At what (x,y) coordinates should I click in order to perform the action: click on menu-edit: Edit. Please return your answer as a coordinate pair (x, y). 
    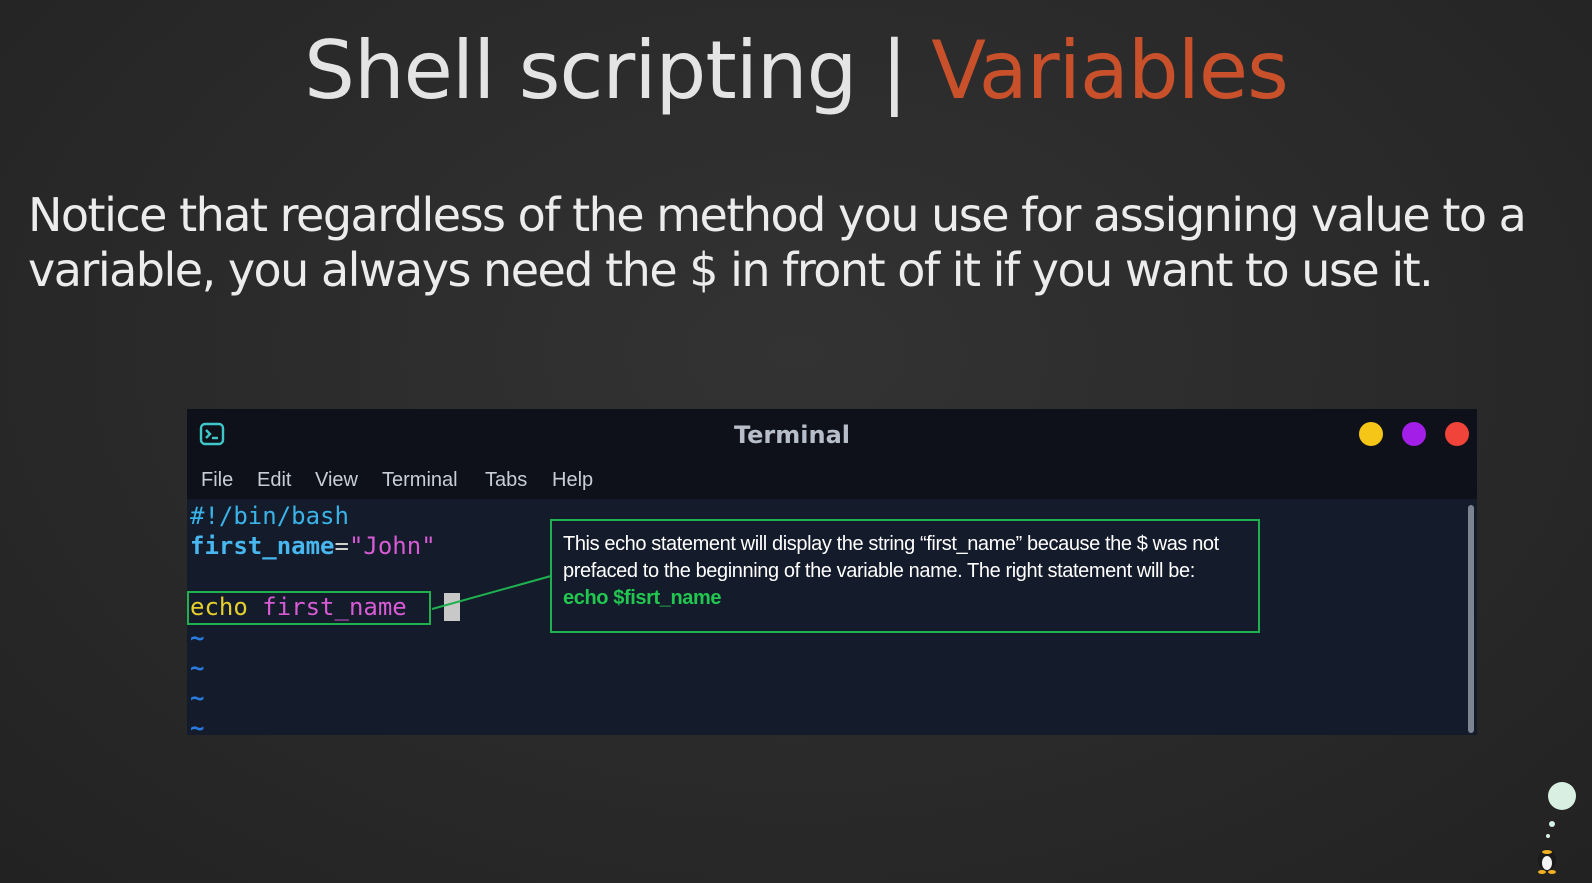
    Looking at the image, I should click on (274, 480).